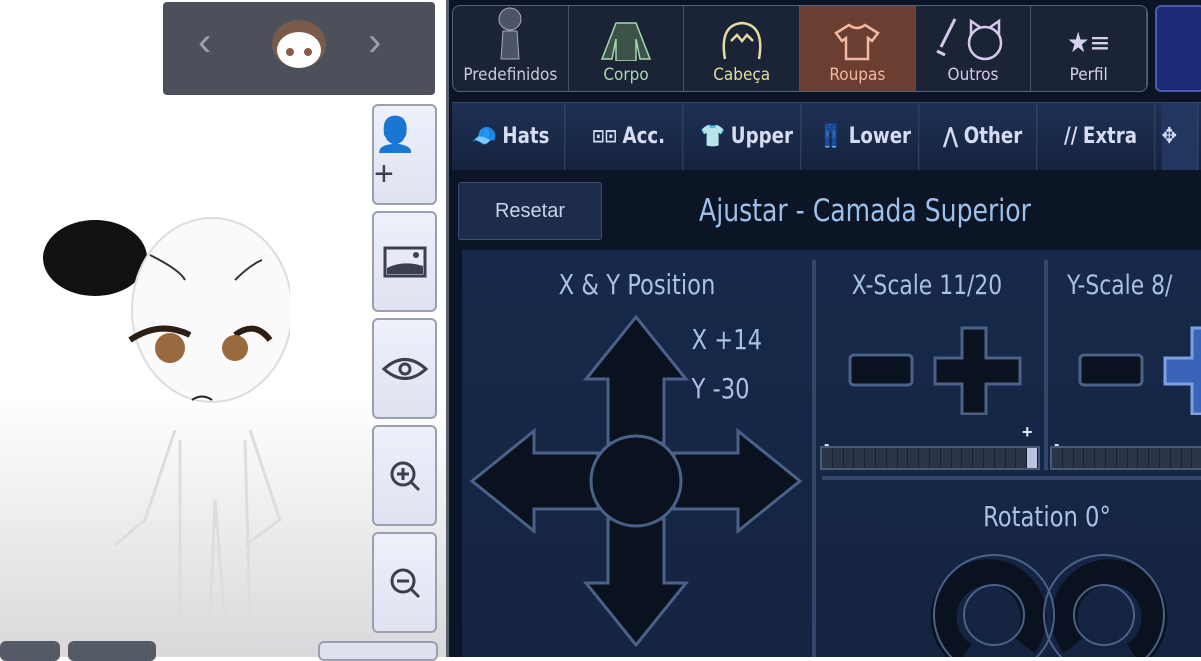 This screenshot has height=661, width=1201. What do you see at coordinates (1182, 370) in the screenshot?
I see `y-scale-plus-button` at bounding box center [1182, 370].